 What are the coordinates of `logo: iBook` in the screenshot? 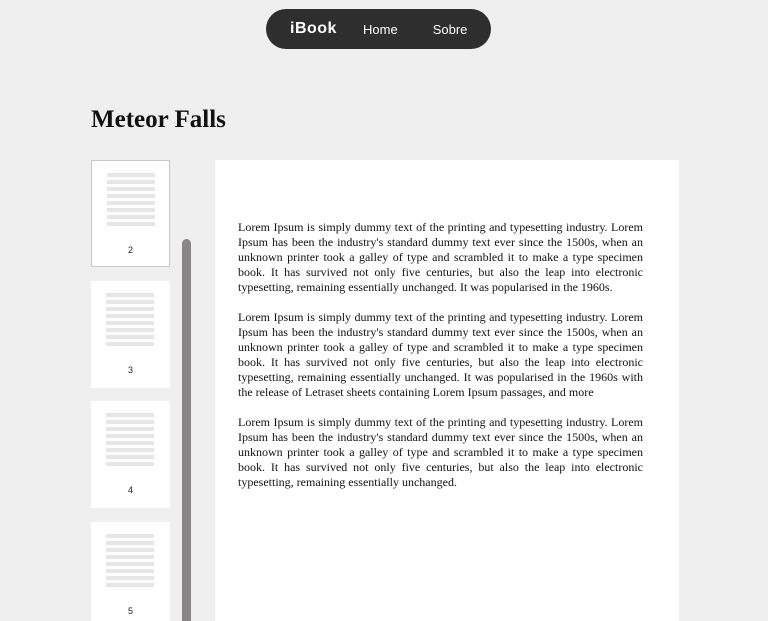 It's located at (326, 29).